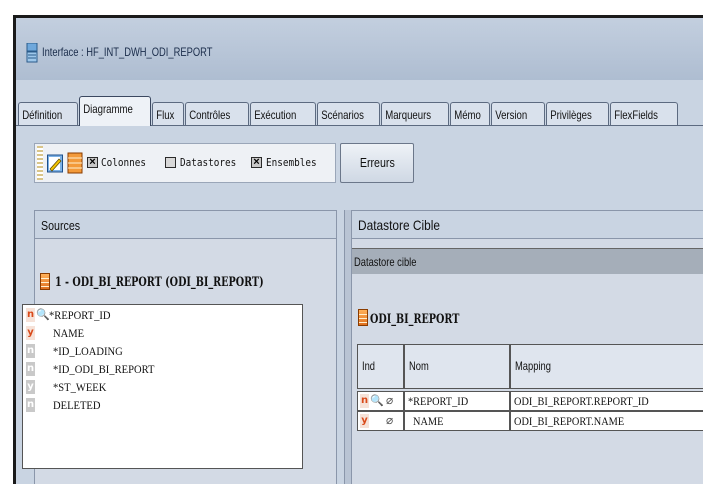 The height and width of the screenshot is (484, 703). Describe the element at coordinates (162, 351) in the screenshot. I see `list-item: n *ID_LOADING` at that location.